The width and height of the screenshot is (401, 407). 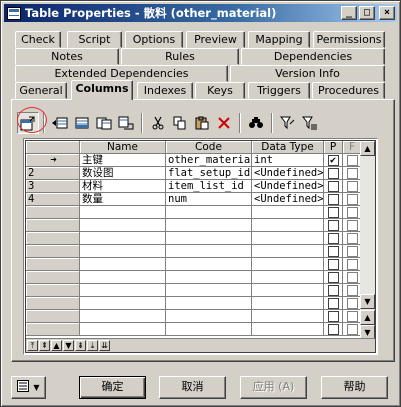 I want to click on code-cell: num, so click(x=209, y=199).